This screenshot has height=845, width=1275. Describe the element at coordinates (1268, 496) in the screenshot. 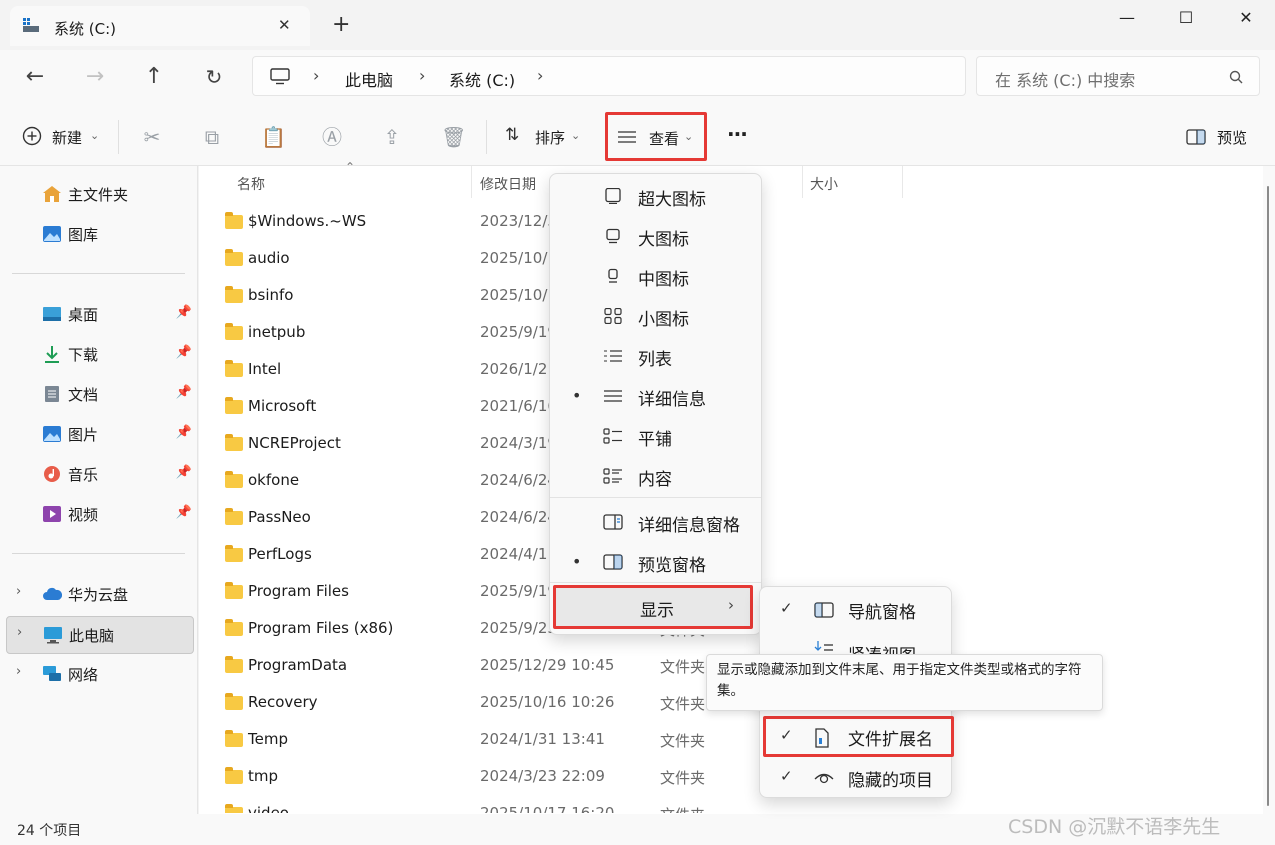

I see `scrollbar-thumb` at that location.